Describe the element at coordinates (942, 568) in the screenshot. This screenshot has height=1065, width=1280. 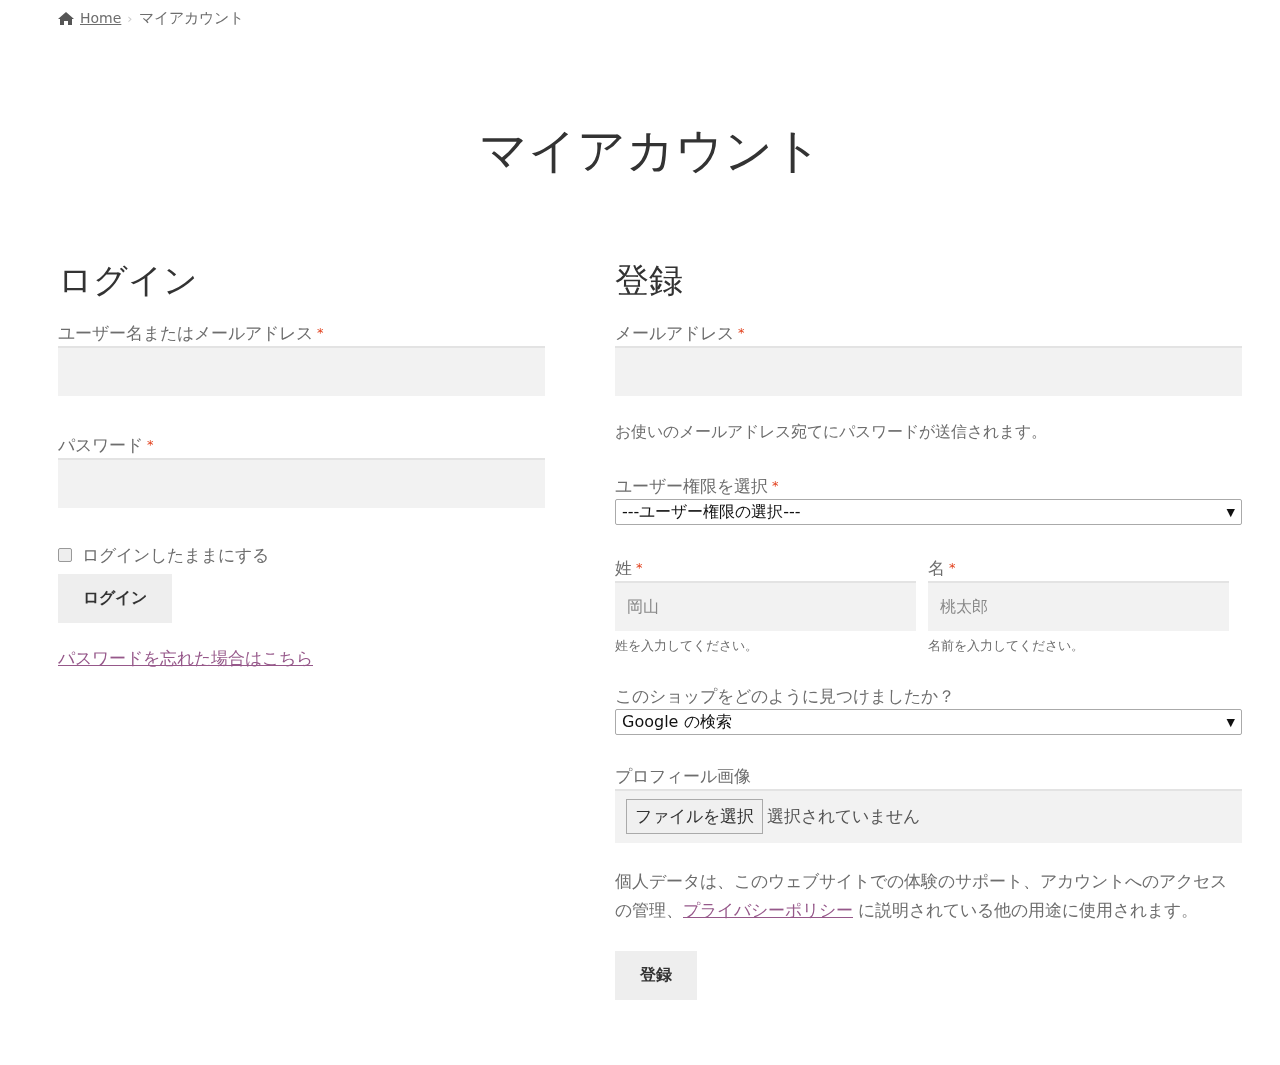
I see `field-label: 名 *` at that location.